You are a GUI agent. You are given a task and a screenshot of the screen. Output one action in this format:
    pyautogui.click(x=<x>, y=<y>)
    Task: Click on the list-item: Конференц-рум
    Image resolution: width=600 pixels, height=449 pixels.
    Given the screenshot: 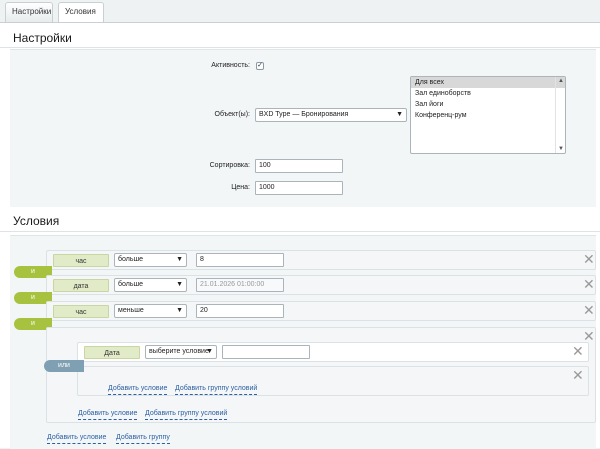 What is the action you would take?
    pyautogui.click(x=488, y=115)
    